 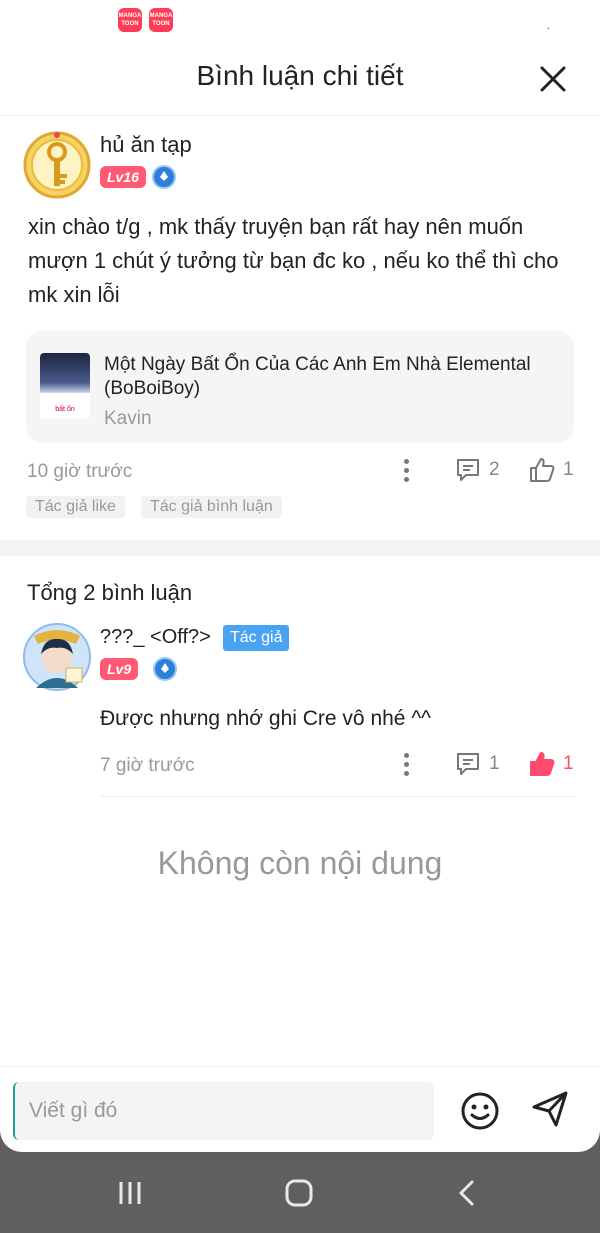 I want to click on end-of-list: Không còn nội dung, so click(x=300, y=863).